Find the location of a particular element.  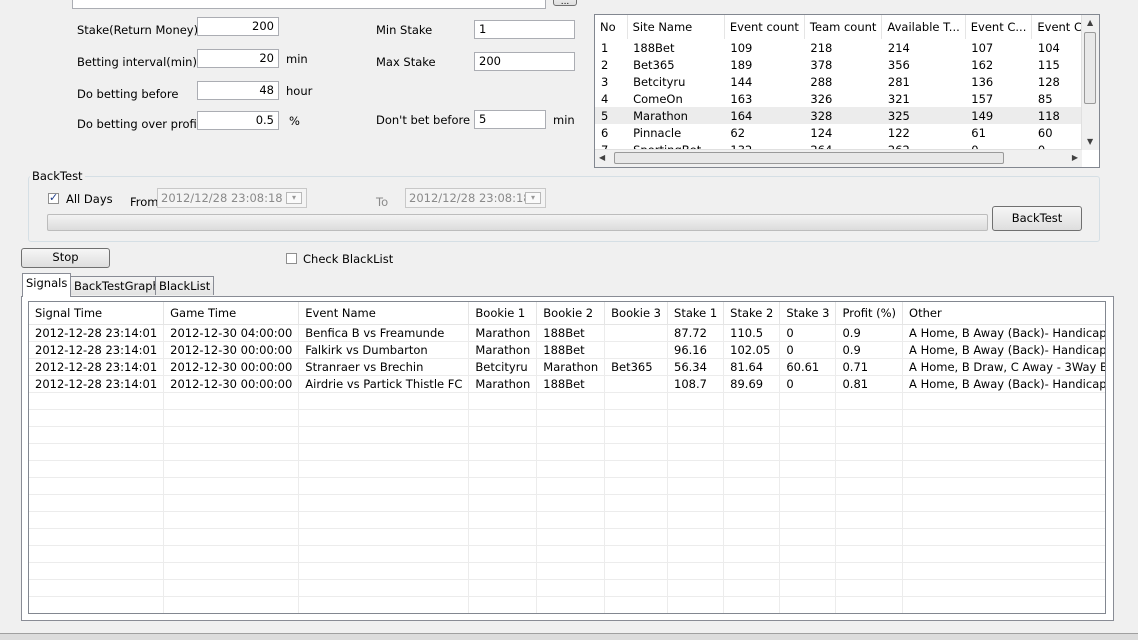

site-cell: Marathon is located at coordinates (676, 115).